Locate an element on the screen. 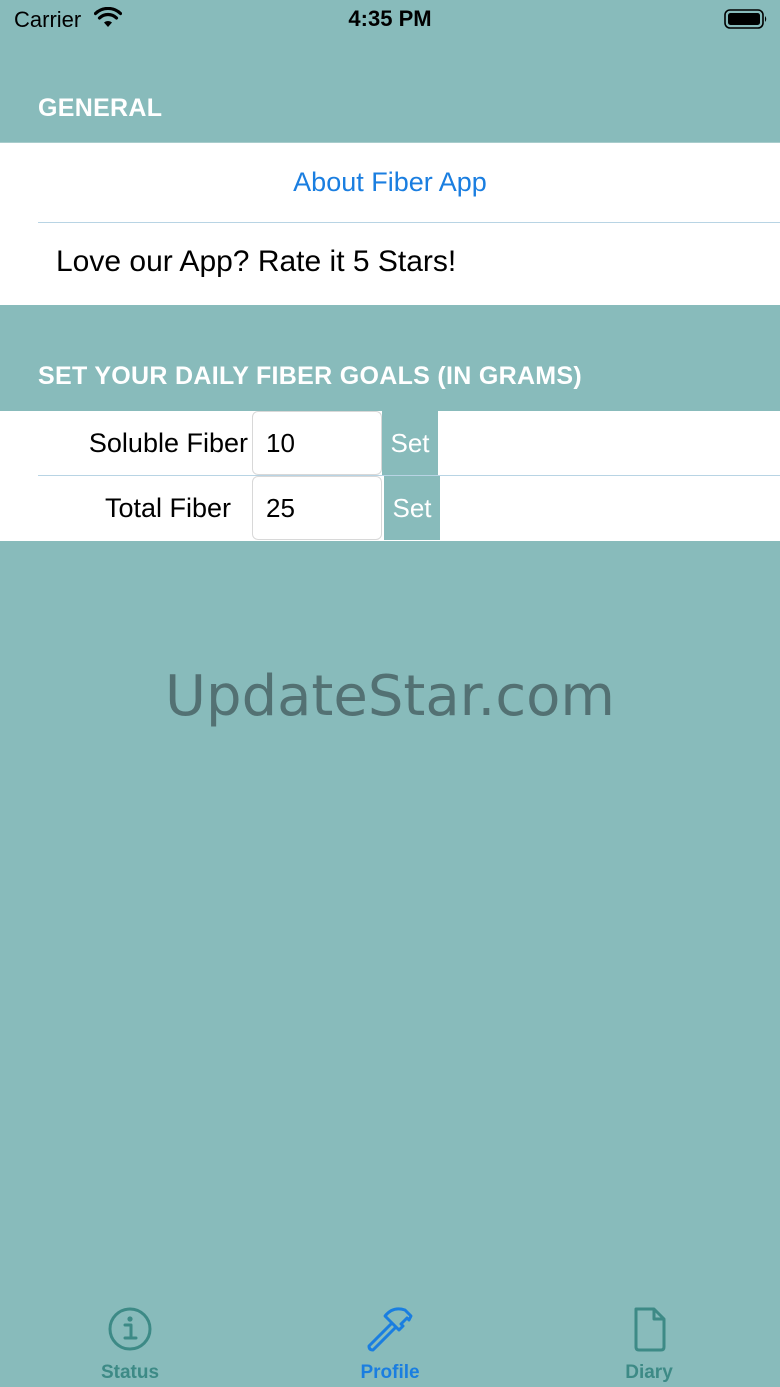 Image resolution: width=780 pixels, height=1387 pixels. status-bar: Carrier 4:35 PM is located at coordinates (390, 20).